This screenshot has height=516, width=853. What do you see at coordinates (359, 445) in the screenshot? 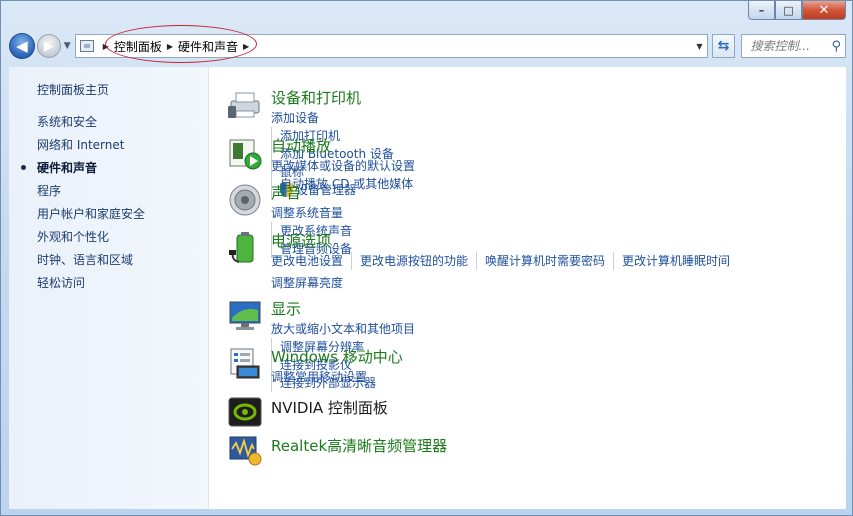
I see `section-title-realtek: Realtek高清晰音频管理器` at bounding box center [359, 445].